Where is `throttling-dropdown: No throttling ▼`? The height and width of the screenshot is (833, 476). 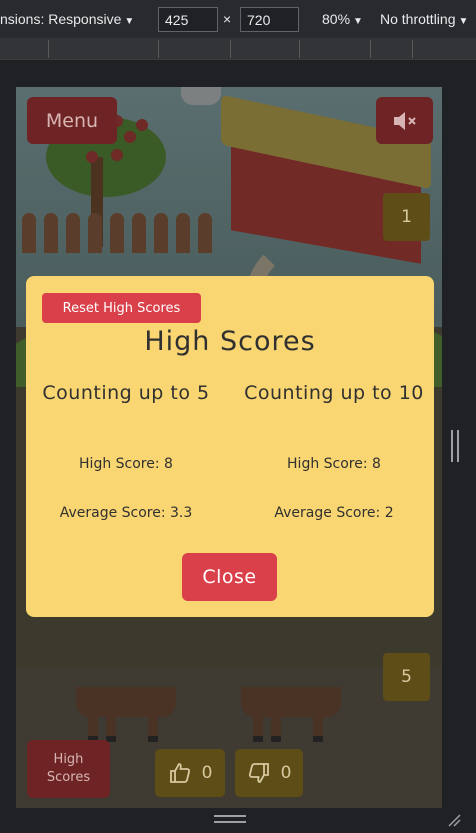 throttling-dropdown: No throttling ▼ is located at coordinates (424, 19).